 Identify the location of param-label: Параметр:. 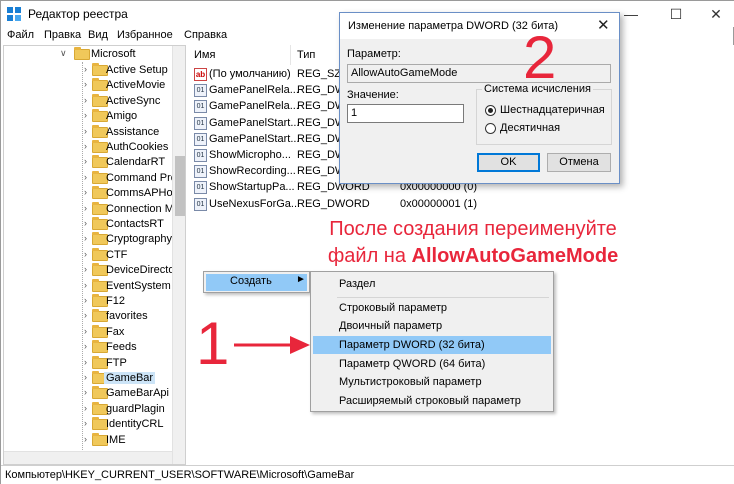
(374, 54).